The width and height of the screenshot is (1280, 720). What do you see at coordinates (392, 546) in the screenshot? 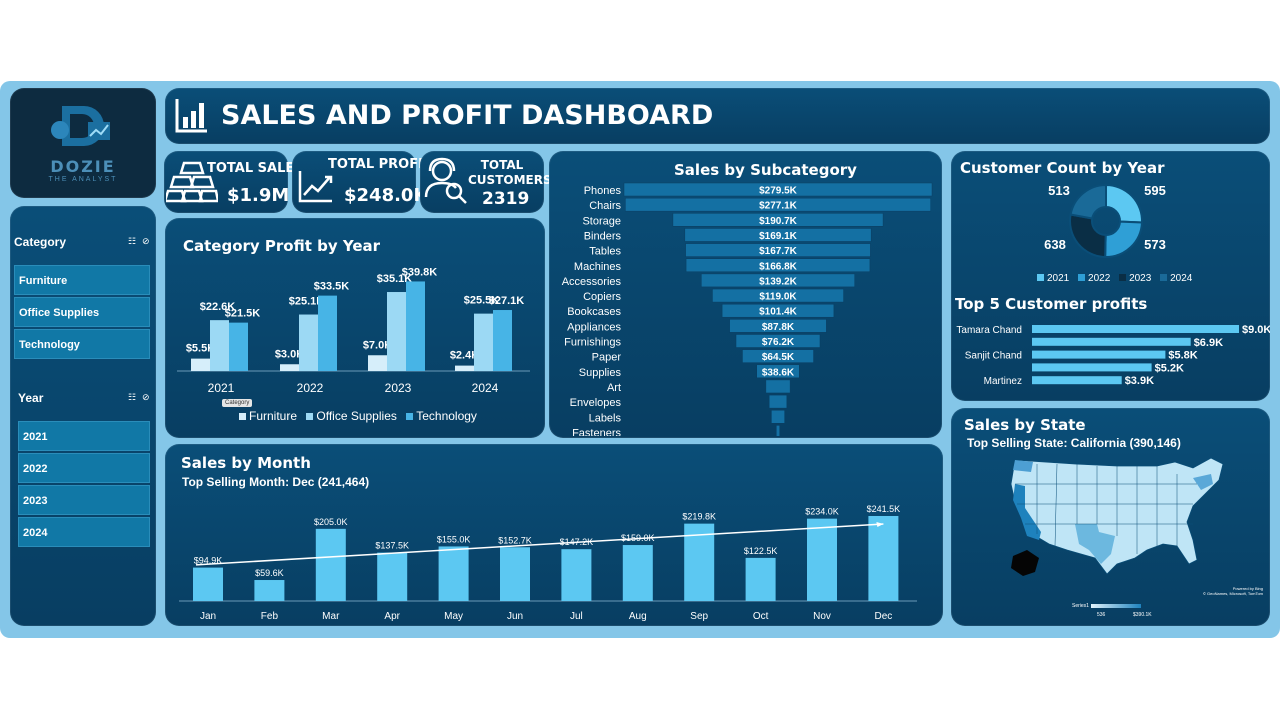
I see `data-label: $137.5K` at bounding box center [392, 546].